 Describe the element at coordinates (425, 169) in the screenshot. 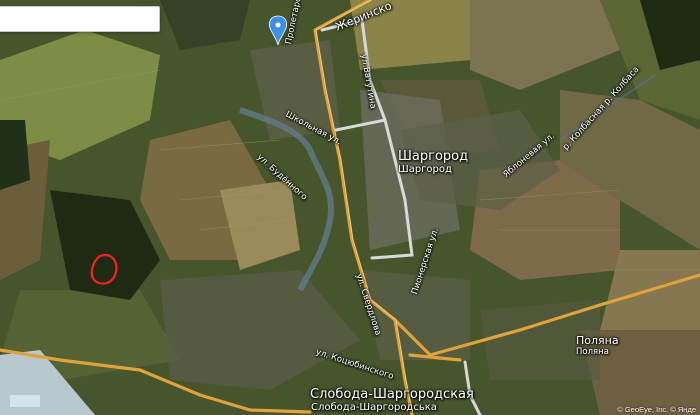

I see `city-sublabel-shargorod: Шаргород` at that location.